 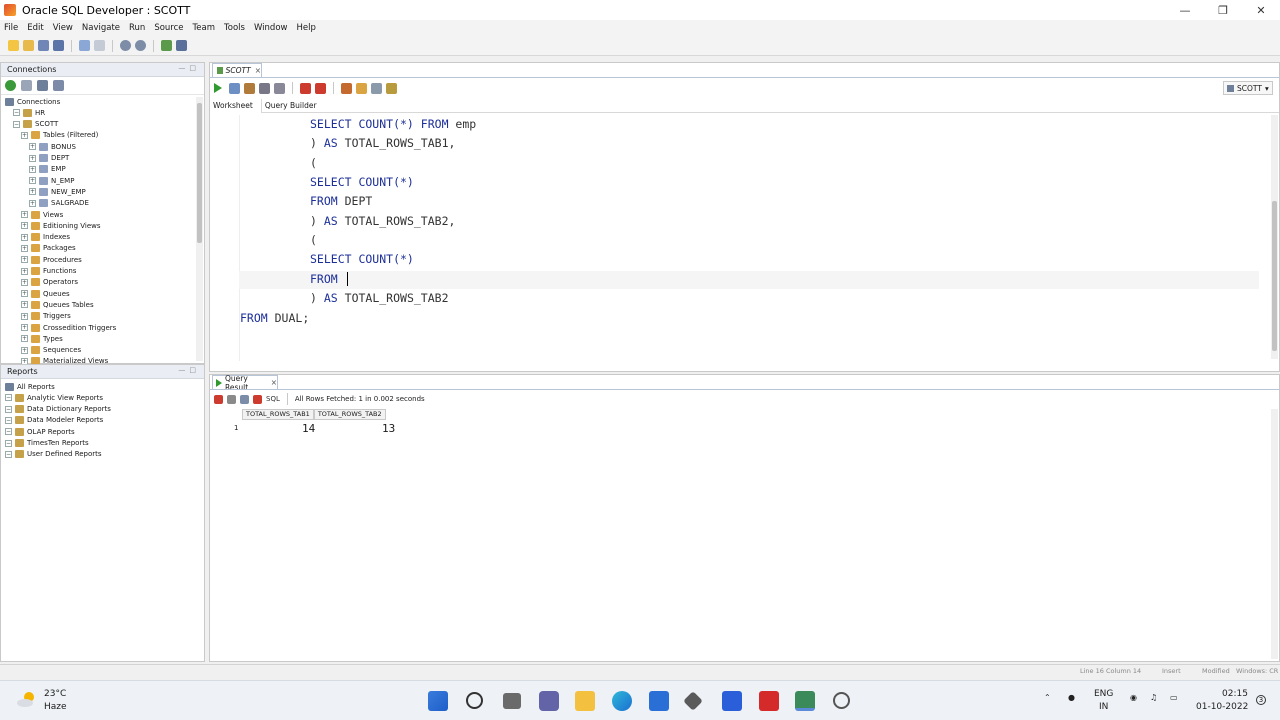 I want to click on tree-item: + Packages, so click(x=48, y=248).